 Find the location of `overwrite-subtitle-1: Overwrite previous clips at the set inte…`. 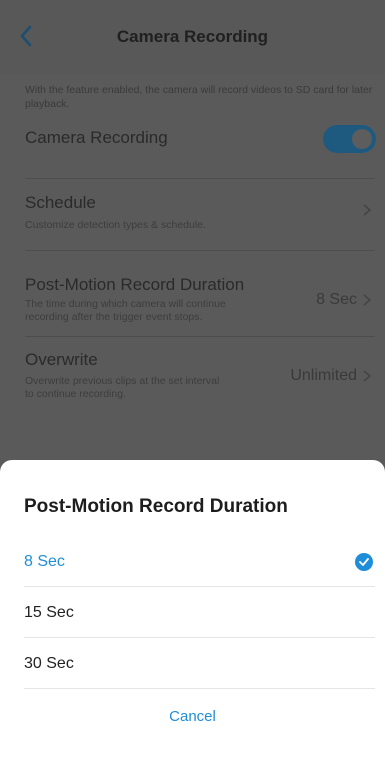

overwrite-subtitle-1: Overwrite previous clips at the set inte… is located at coordinates (122, 381).